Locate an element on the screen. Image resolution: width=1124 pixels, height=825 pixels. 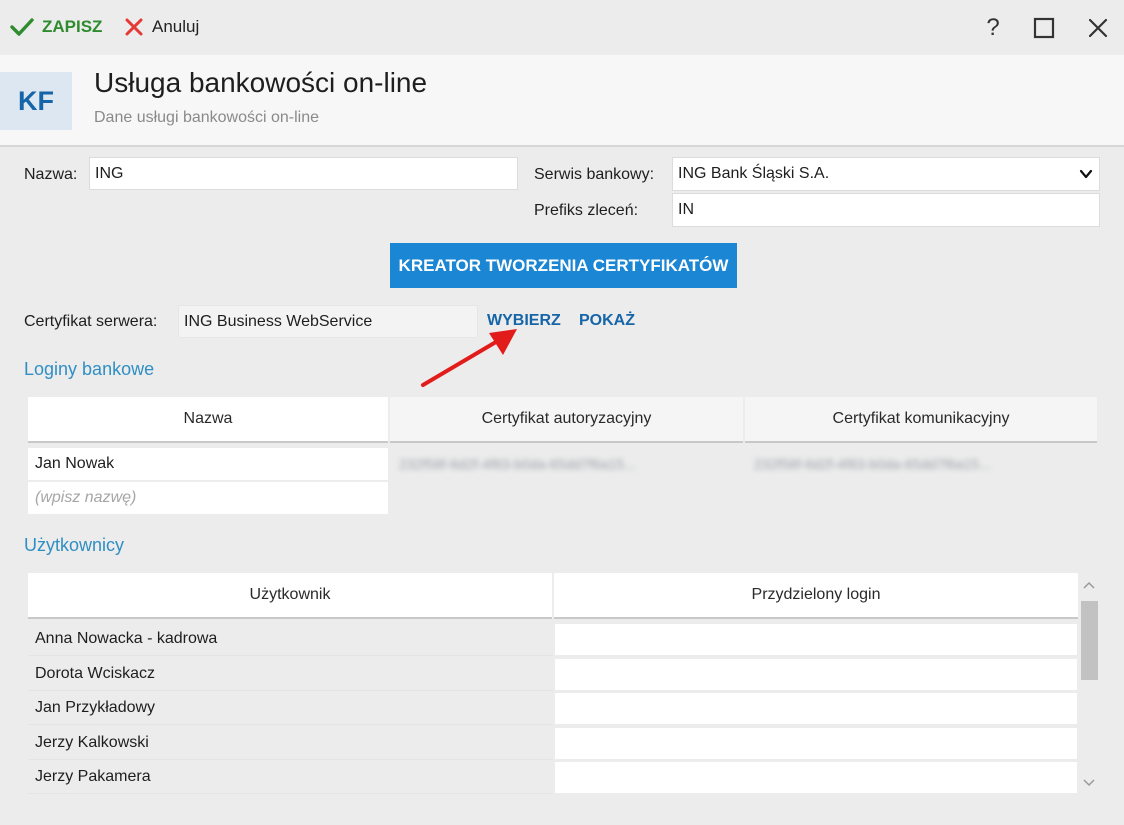
cancel-button: Anuluj is located at coordinates (161, 27).